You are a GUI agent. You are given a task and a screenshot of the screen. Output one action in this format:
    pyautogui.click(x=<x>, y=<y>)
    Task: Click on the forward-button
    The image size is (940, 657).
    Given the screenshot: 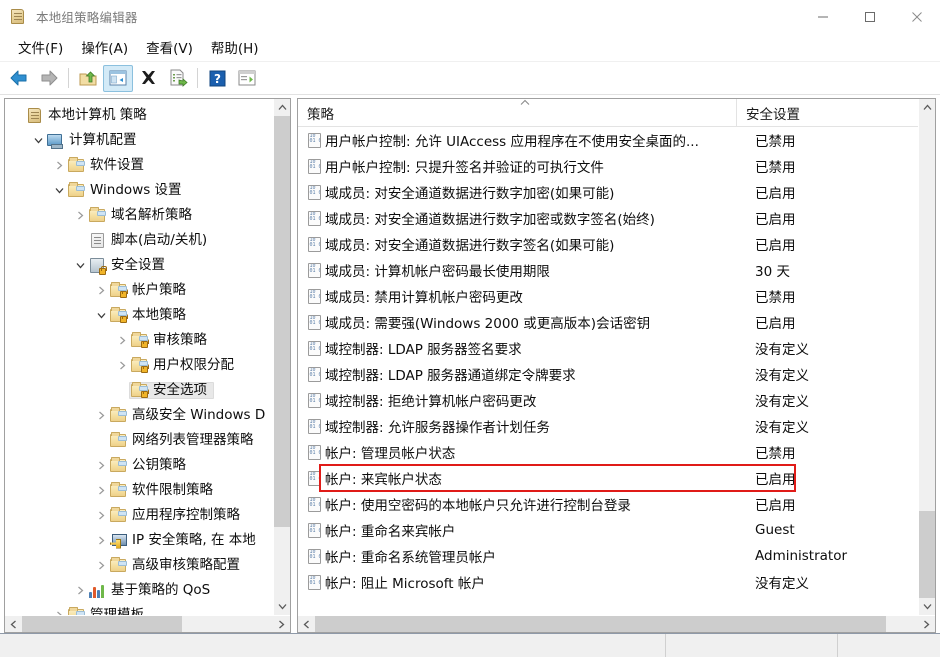 What is the action you would take?
    pyautogui.click(x=49, y=78)
    